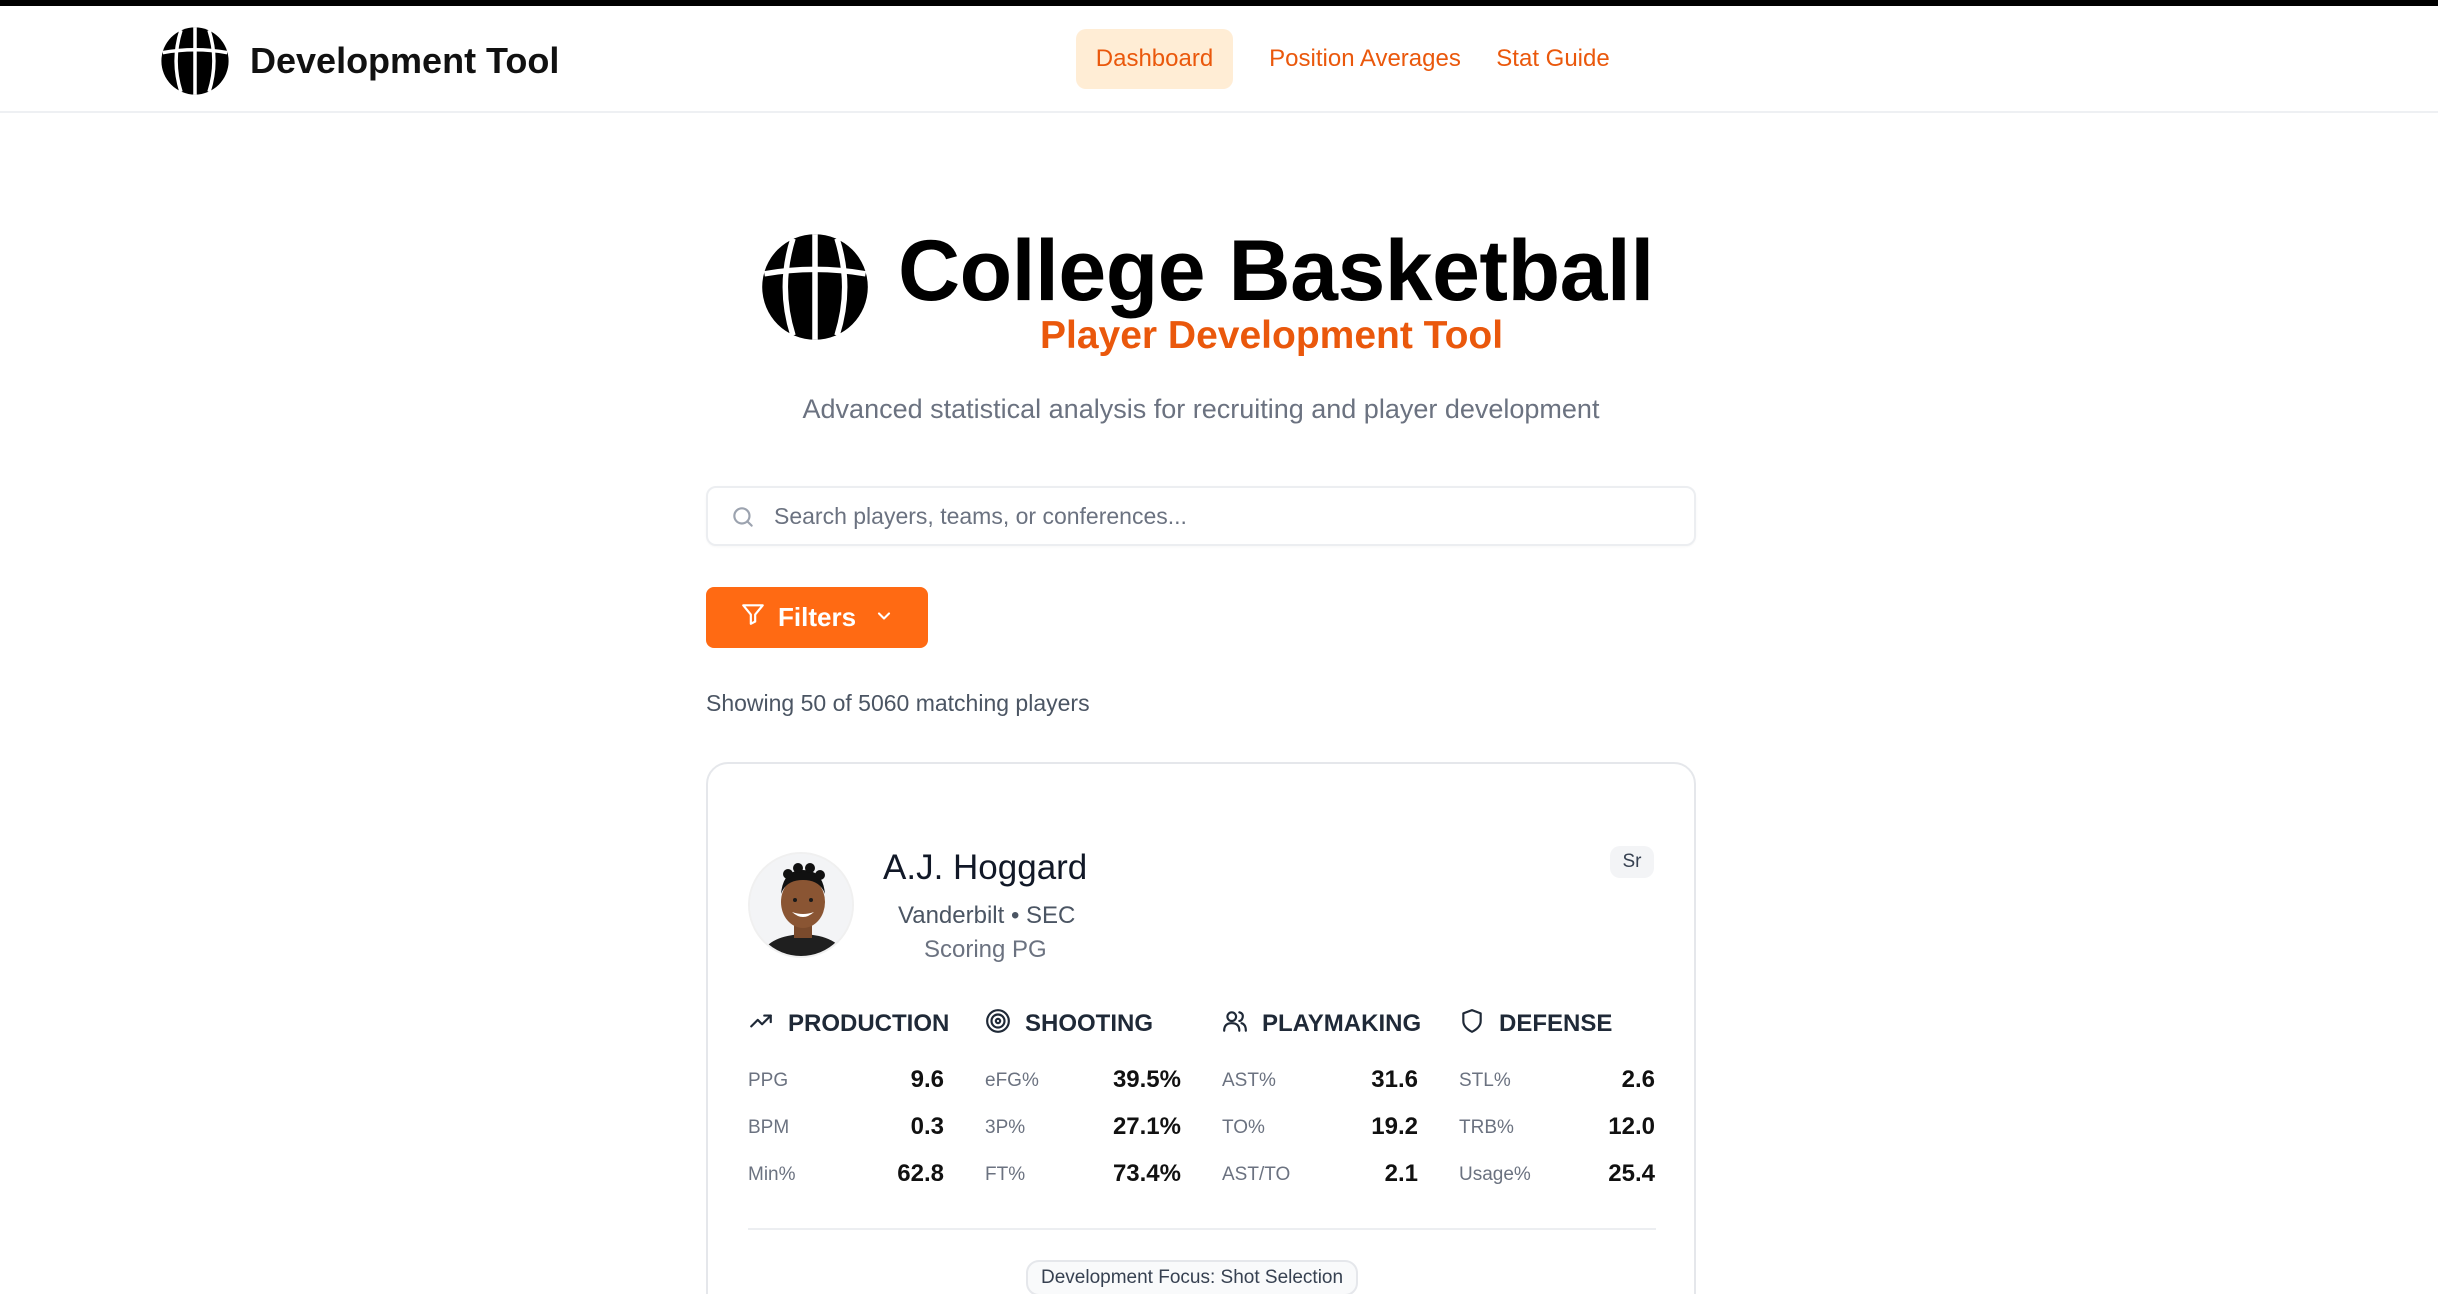 The height and width of the screenshot is (1294, 2438). I want to click on stat-row: FT% 73.4%, so click(1083, 1173).